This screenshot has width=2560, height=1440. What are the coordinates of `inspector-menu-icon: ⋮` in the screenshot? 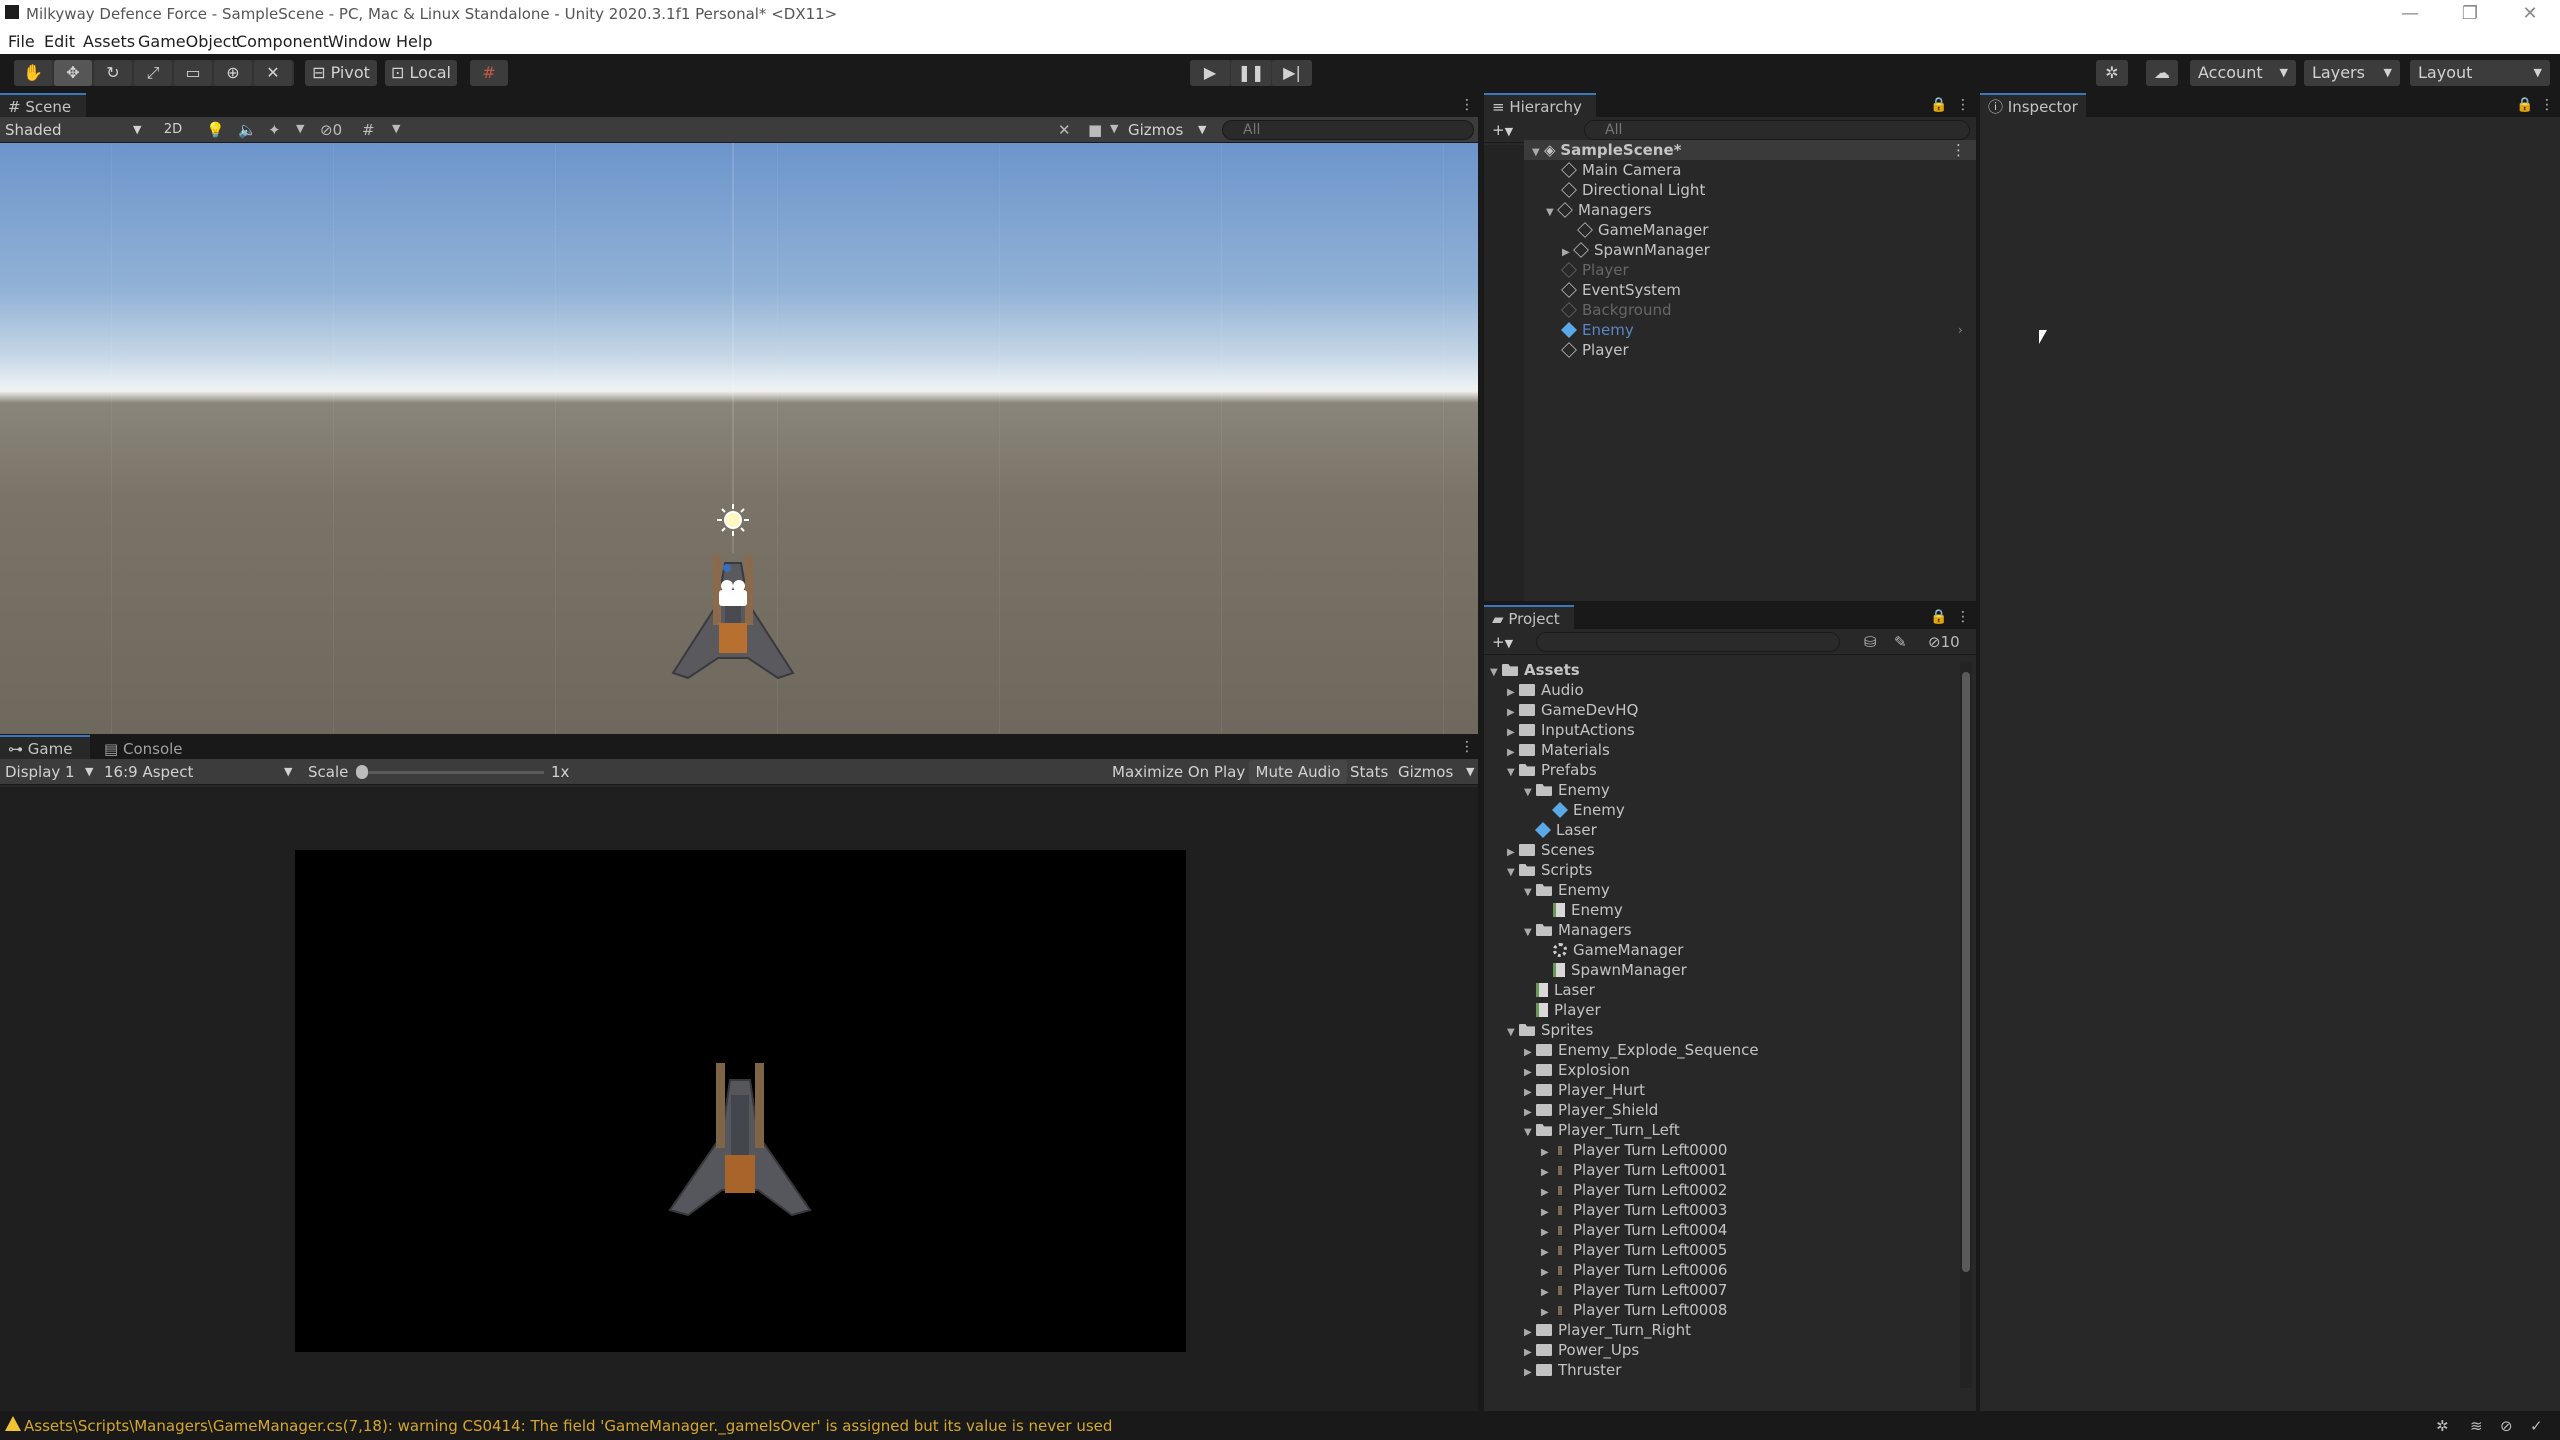 It's located at (2547, 105).